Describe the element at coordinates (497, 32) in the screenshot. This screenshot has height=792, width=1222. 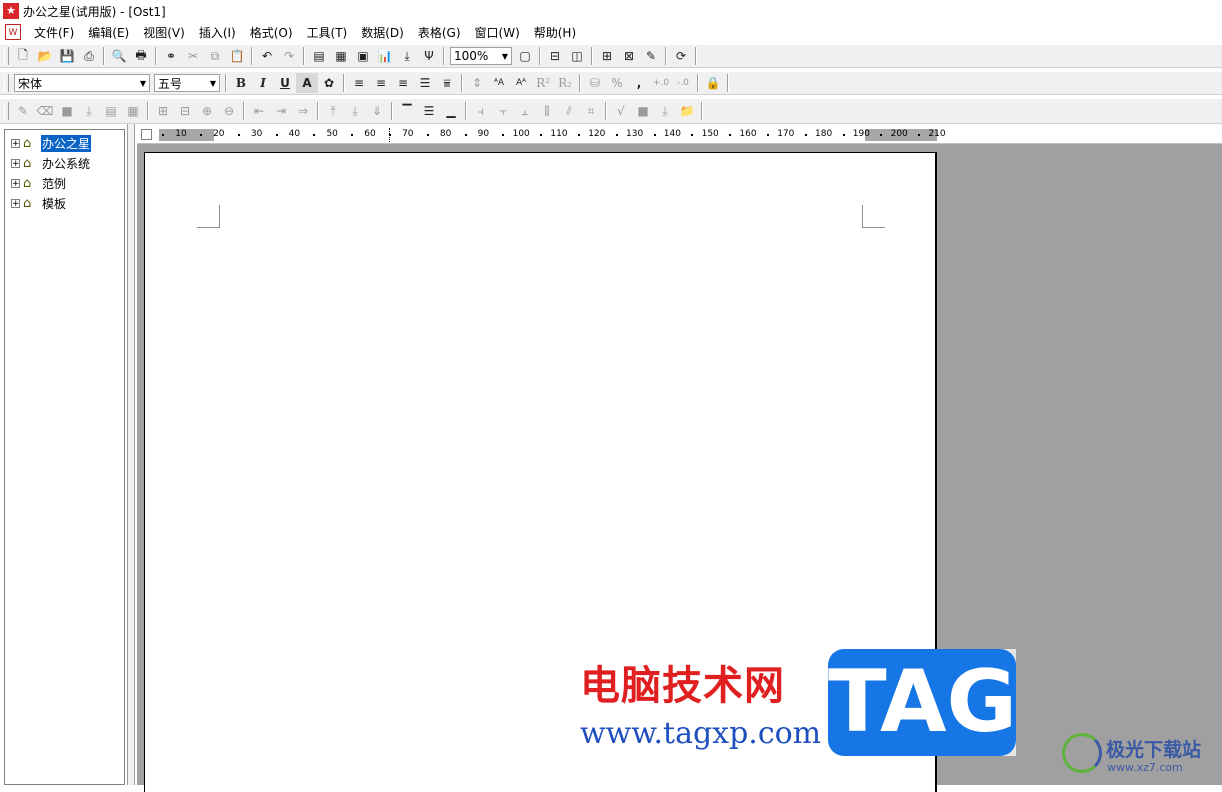
I see `menu-window: 窗口(W)` at that location.